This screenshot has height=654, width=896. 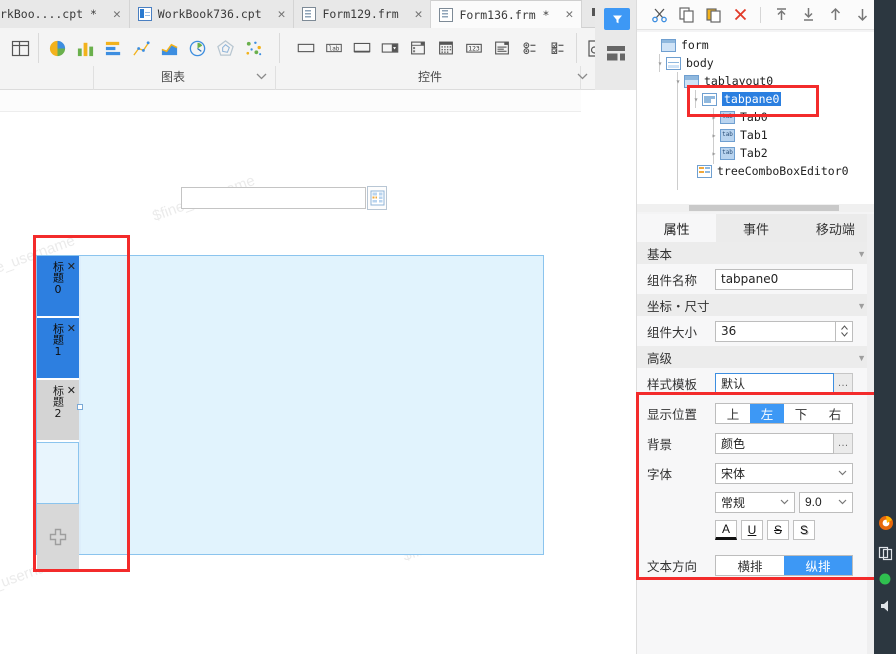 I want to click on tree-node-tab1: ▸ tab Tab1, so click(x=735, y=135).